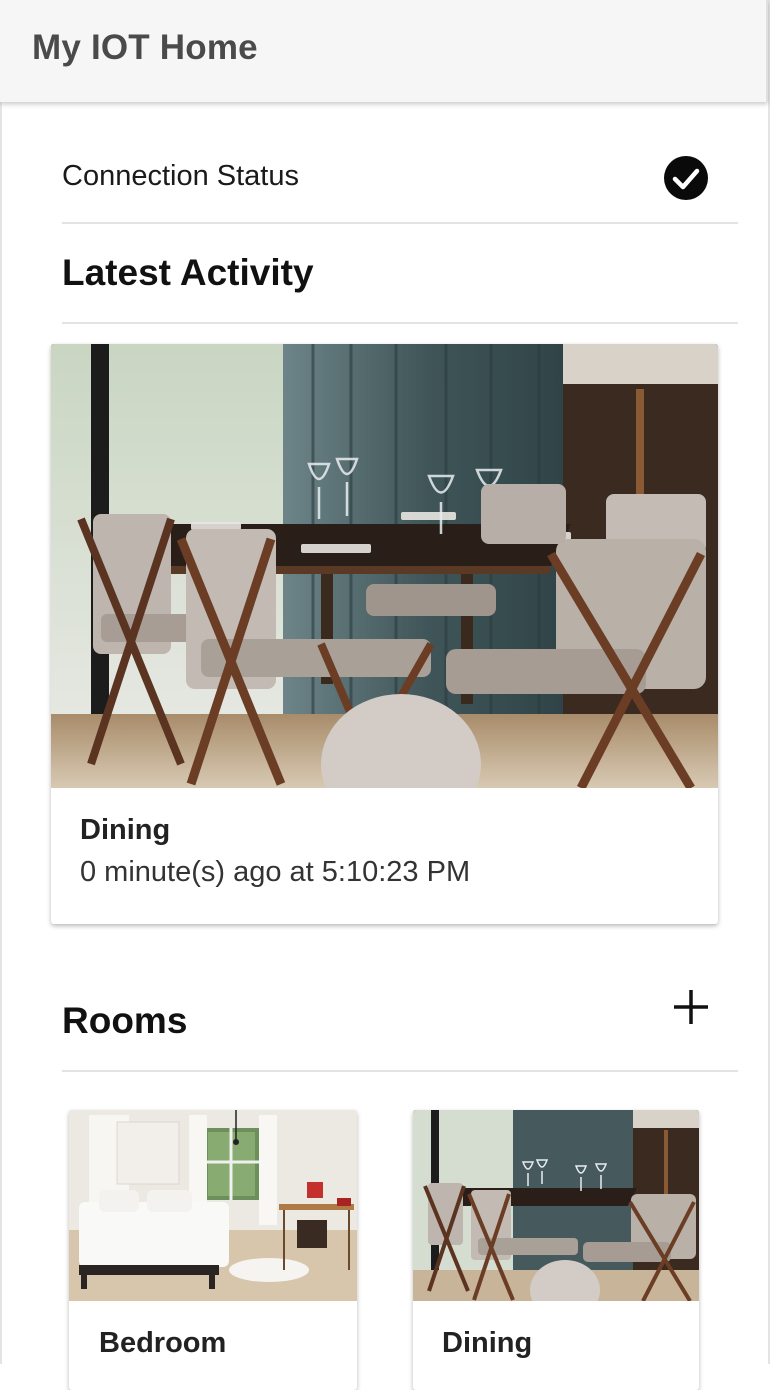  What do you see at coordinates (180, 176) in the screenshot?
I see `connection-status-label: Connection Status` at bounding box center [180, 176].